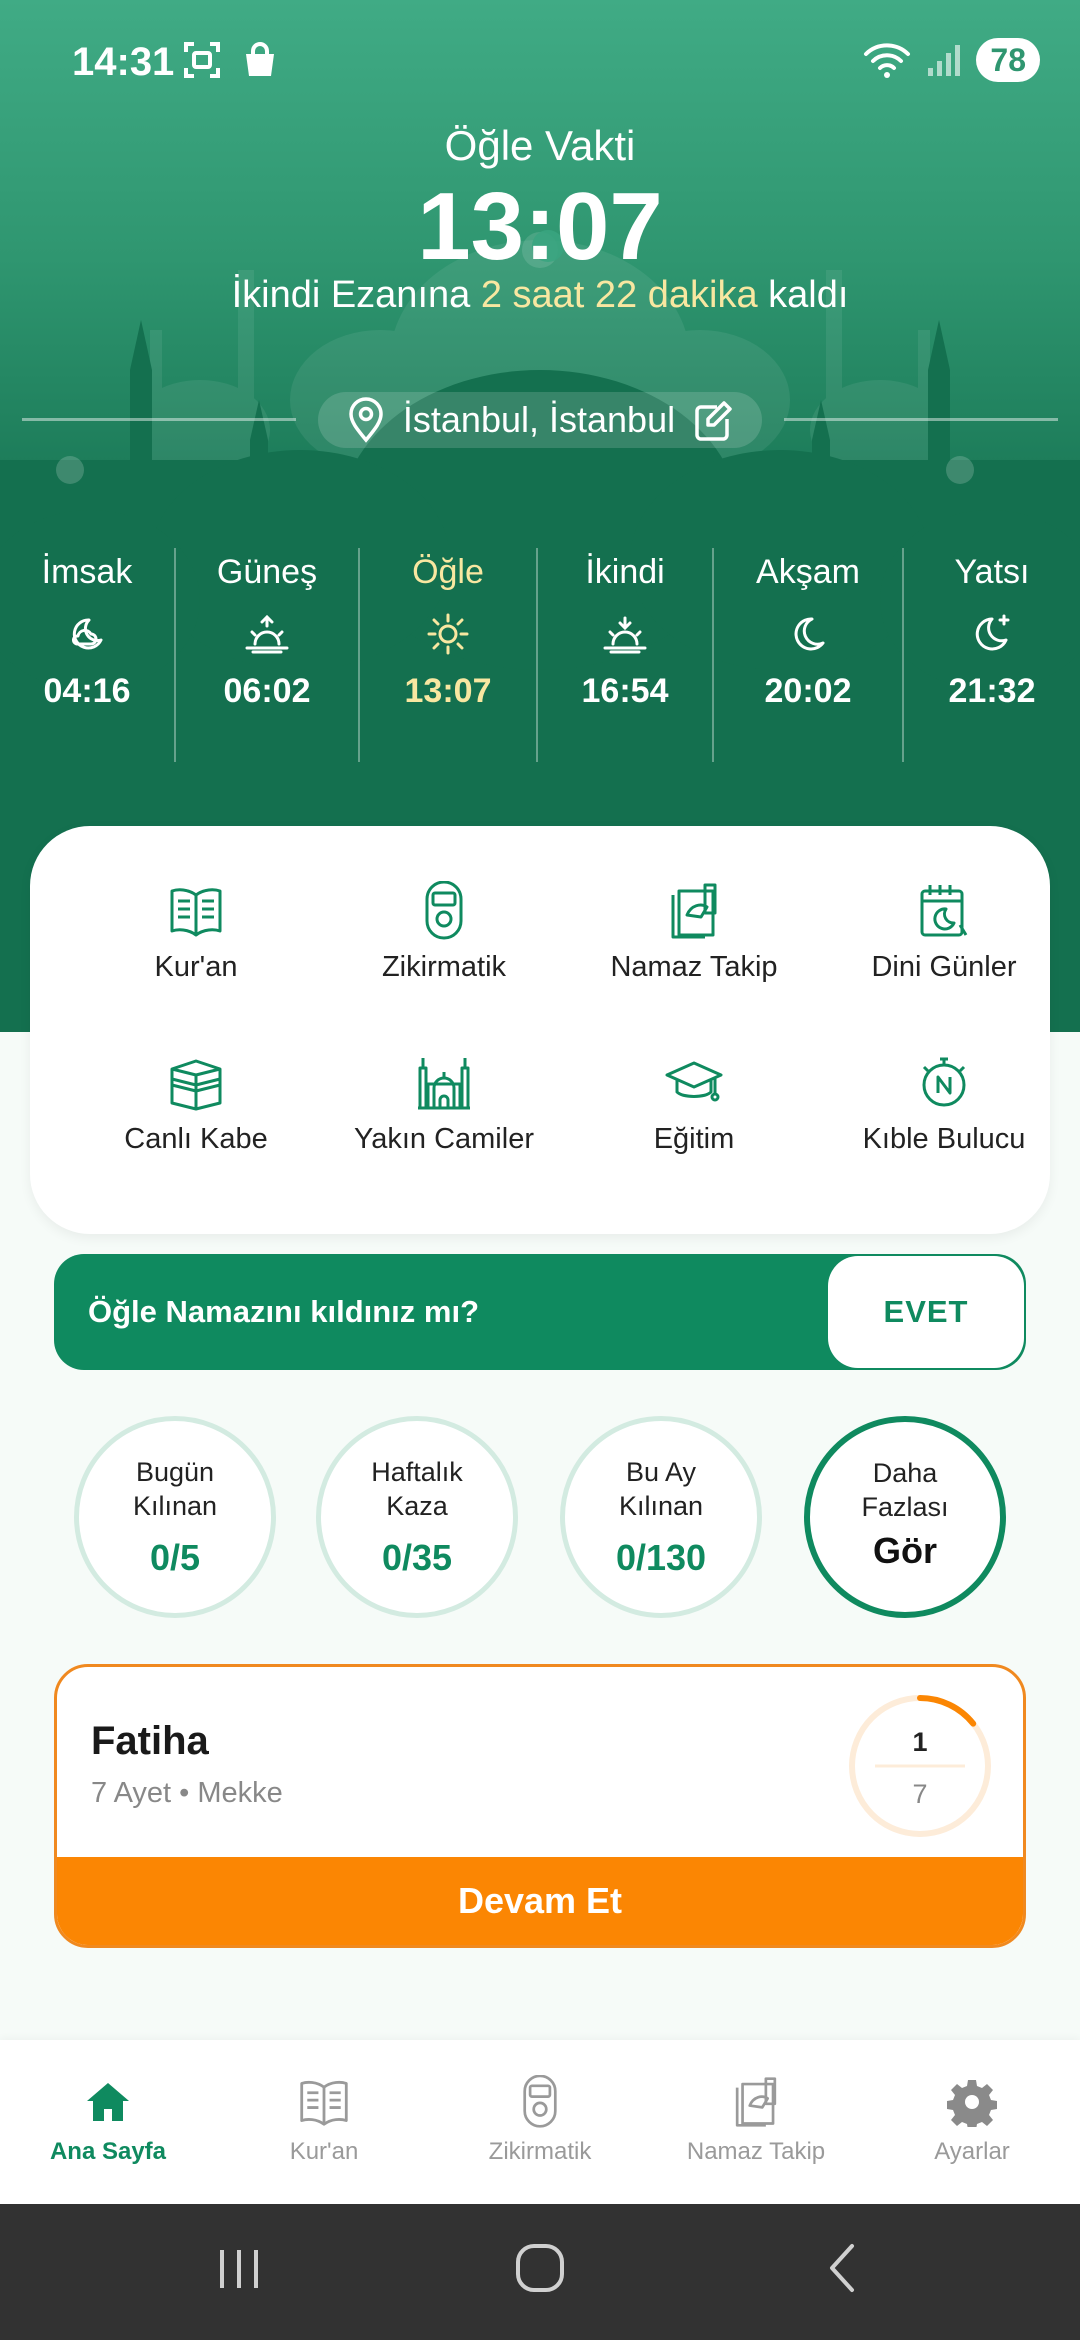 This screenshot has width=1080, height=2340. What do you see at coordinates (694, 1139) in the screenshot?
I see `menu-item-label: Eğitim` at bounding box center [694, 1139].